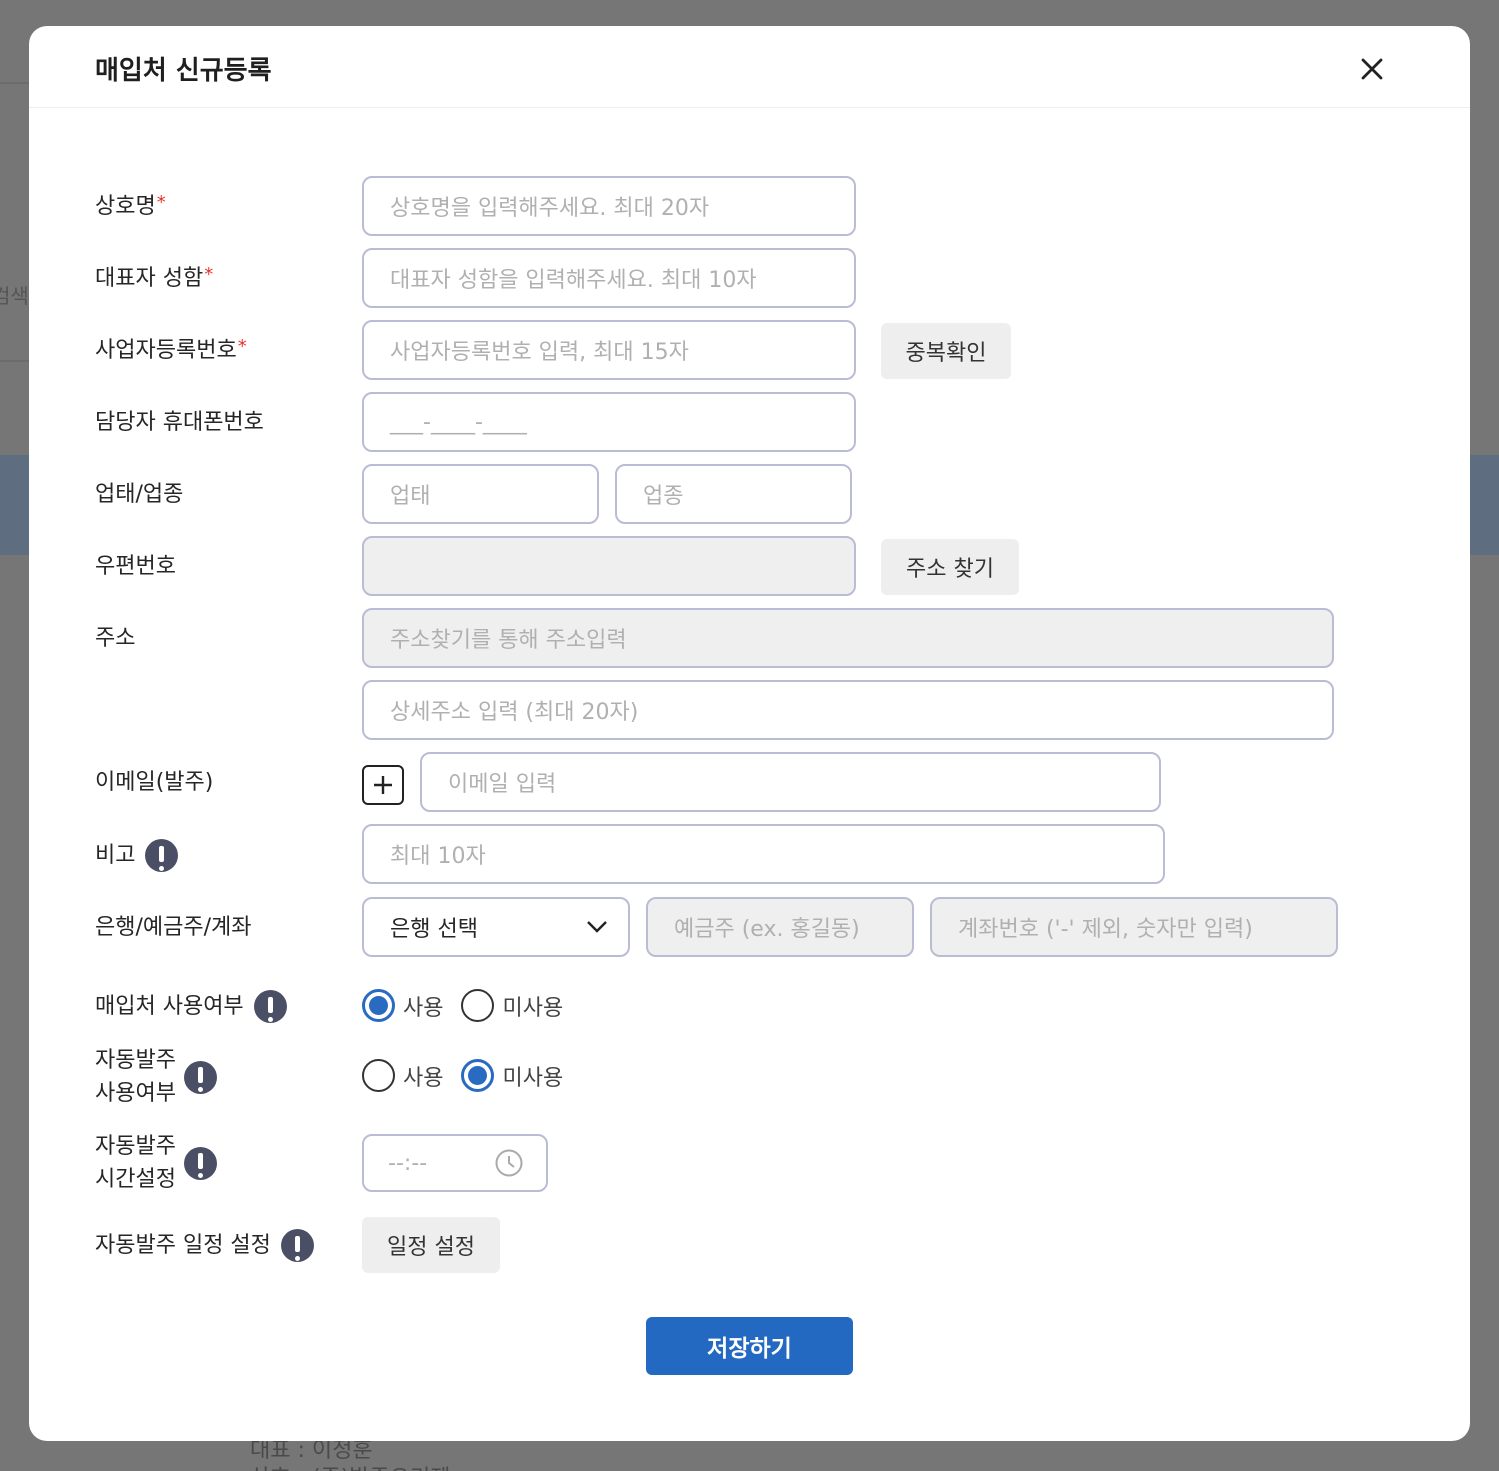 Image resolution: width=1499 pixels, height=1471 pixels. I want to click on close-icon, so click(1372, 69).